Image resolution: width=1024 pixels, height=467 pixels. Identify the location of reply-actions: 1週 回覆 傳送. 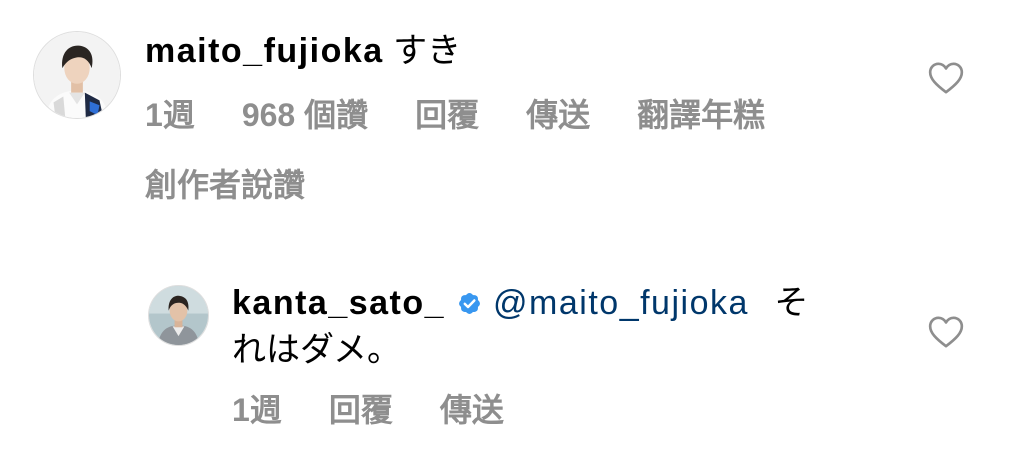
(368, 410).